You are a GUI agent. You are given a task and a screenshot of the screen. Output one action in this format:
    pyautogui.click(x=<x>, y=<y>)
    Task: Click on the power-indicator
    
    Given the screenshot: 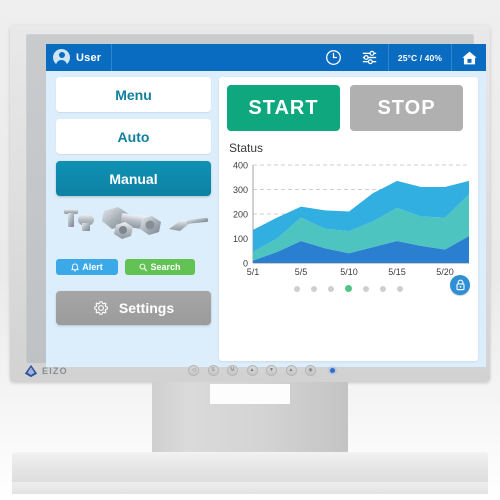 What is the action you would take?
    pyautogui.click(x=332, y=370)
    